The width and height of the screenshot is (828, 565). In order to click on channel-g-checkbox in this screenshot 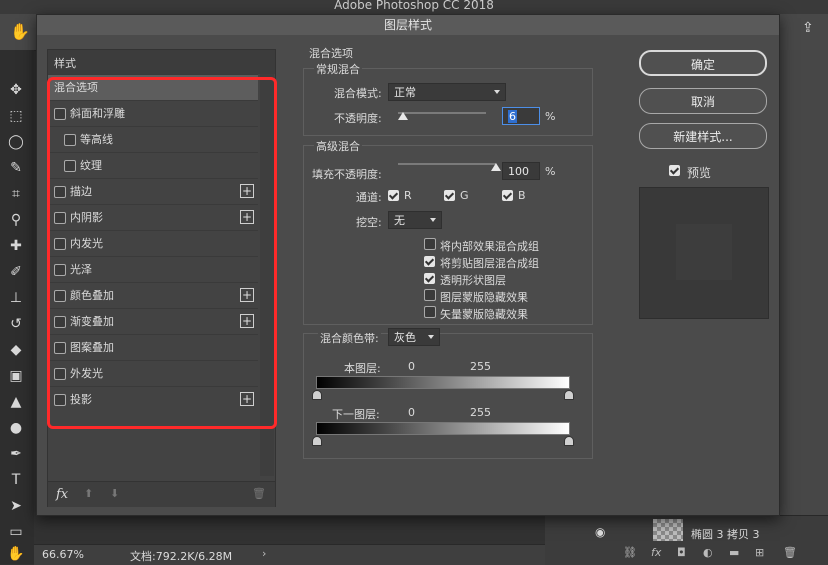, I will do `click(449, 195)`.